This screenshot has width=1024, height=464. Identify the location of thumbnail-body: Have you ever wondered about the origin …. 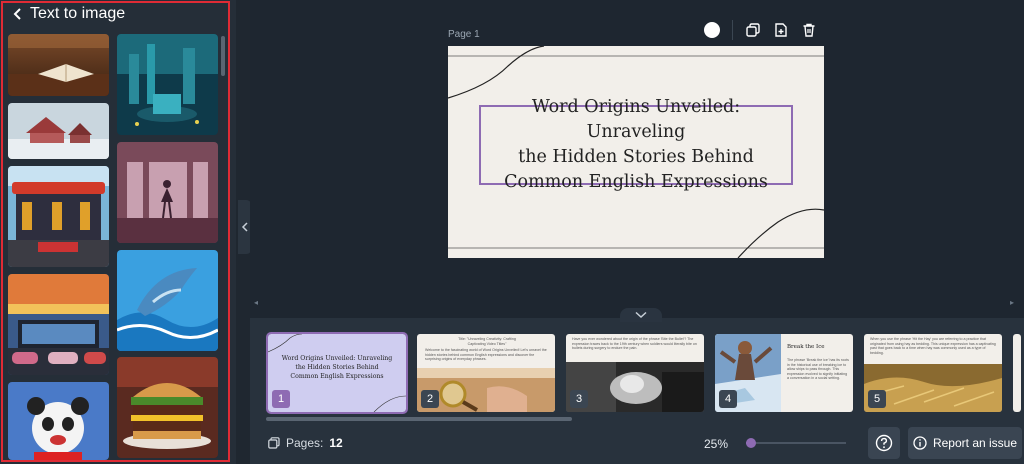
(634, 344).